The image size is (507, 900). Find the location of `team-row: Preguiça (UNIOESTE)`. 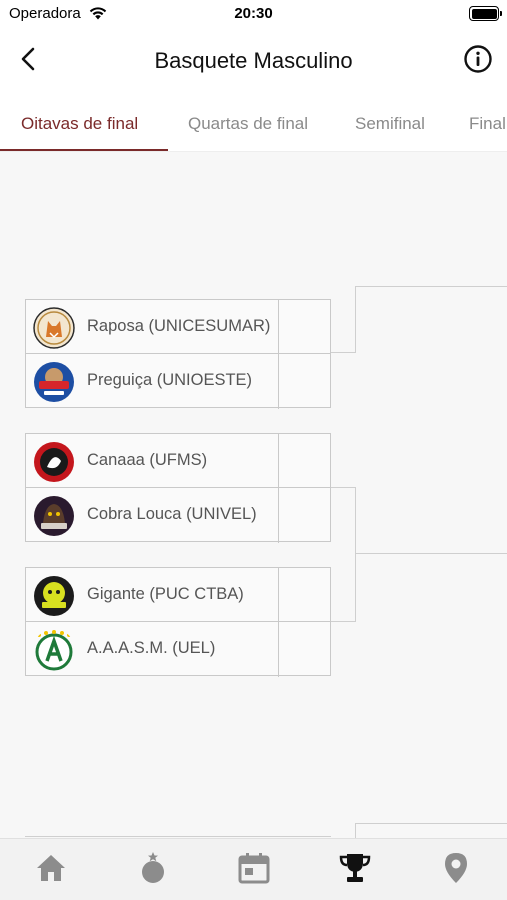

team-row: Preguiça (UNIOESTE) is located at coordinates (178, 381).